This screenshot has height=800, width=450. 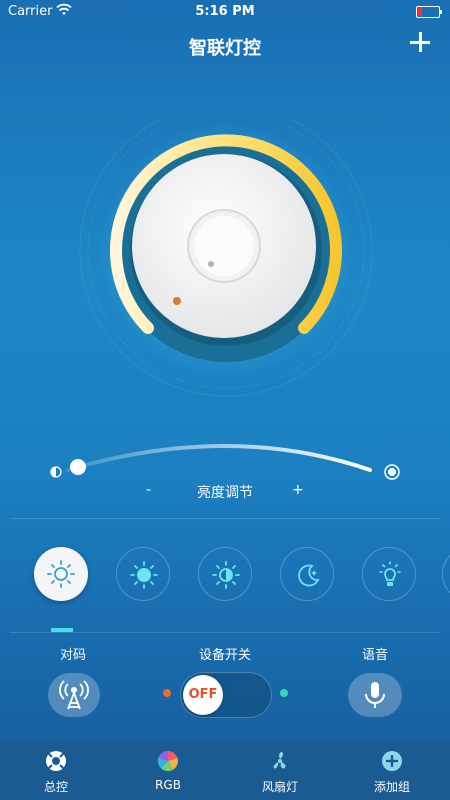 I want to click on microphone-icon, so click(x=375, y=695).